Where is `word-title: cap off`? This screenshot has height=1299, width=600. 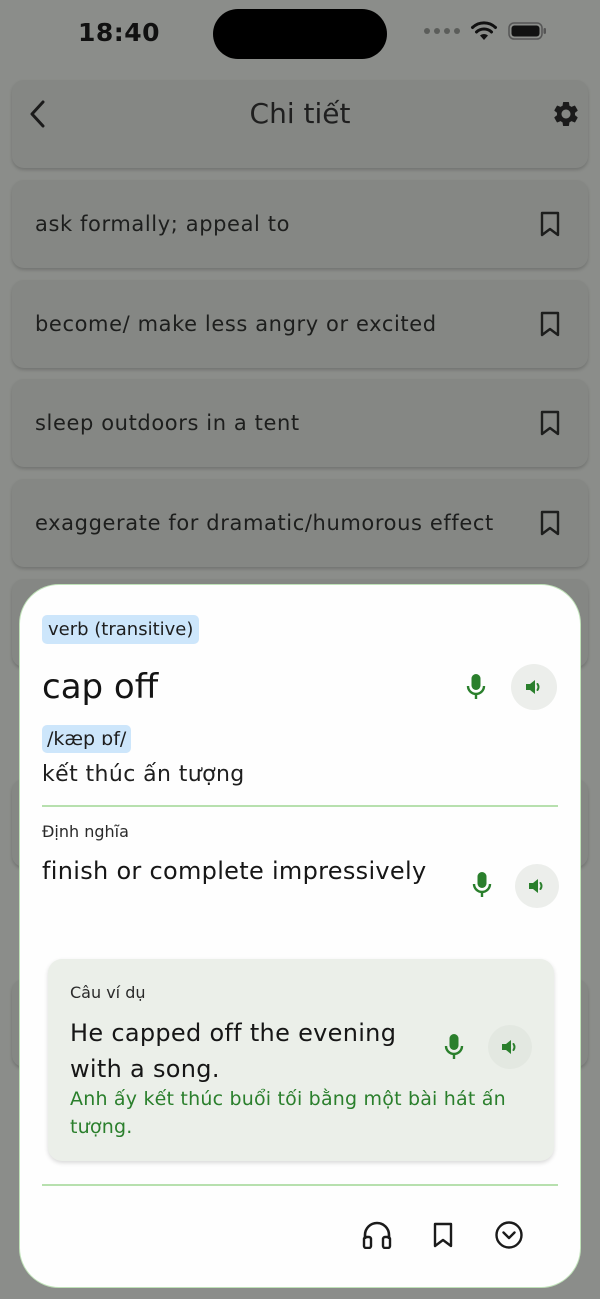 word-title: cap off is located at coordinates (100, 687).